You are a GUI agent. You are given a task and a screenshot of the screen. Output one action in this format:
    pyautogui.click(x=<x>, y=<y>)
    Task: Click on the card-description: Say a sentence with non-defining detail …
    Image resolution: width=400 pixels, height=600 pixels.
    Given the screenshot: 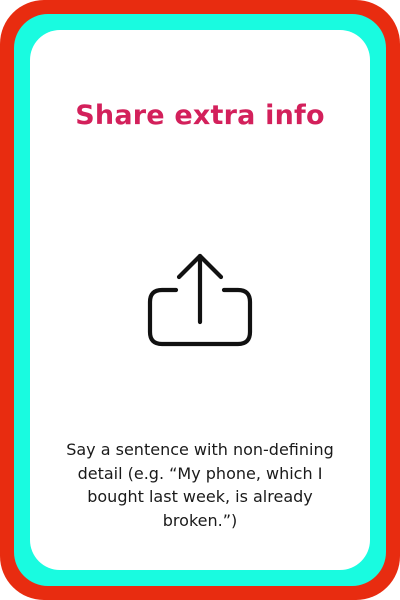 What is the action you would take?
    pyautogui.click(x=200, y=485)
    